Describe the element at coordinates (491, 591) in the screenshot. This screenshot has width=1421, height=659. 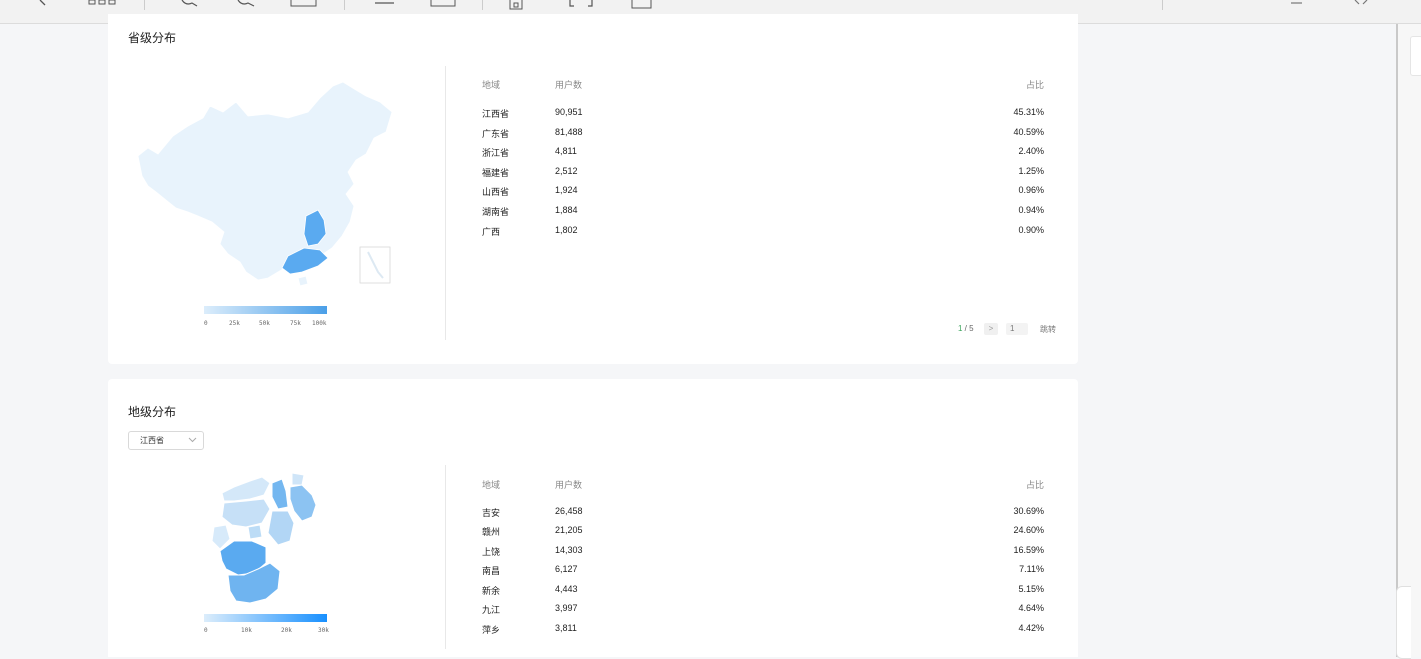
I see `cell-region: 新余` at that location.